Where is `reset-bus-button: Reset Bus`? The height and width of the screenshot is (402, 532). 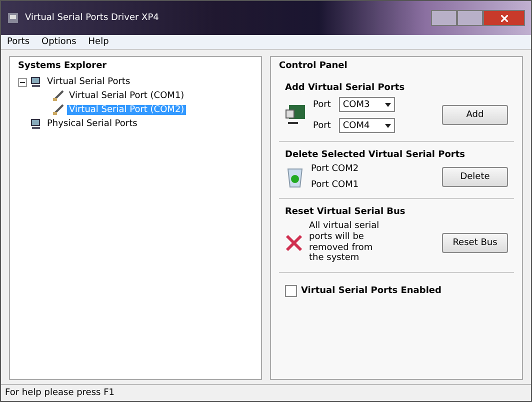
reset-bus-button: Reset Bus is located at coordinates (475, 242).